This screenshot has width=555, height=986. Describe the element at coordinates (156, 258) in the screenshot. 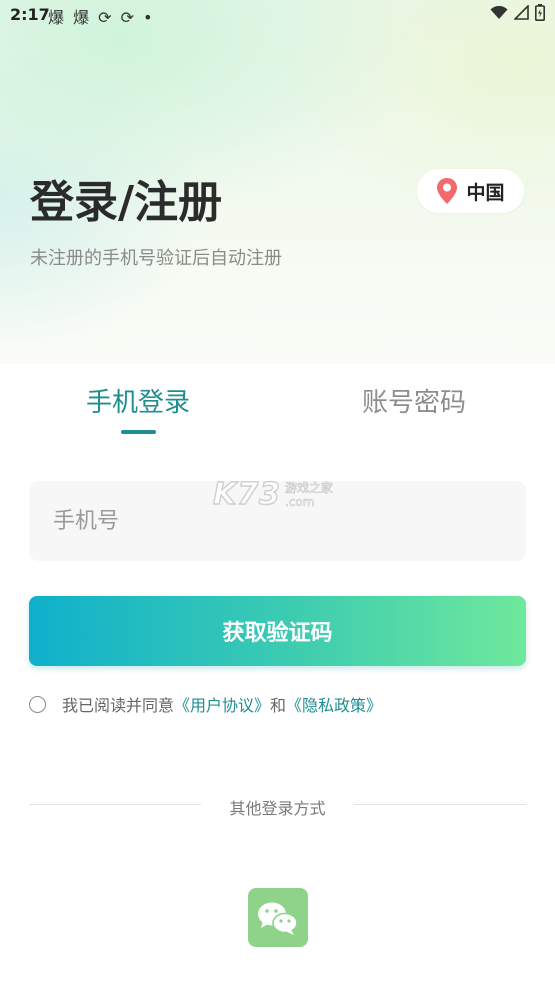

I see `page-subtitle: 未注册的手机号验证后自动注册` at that location.